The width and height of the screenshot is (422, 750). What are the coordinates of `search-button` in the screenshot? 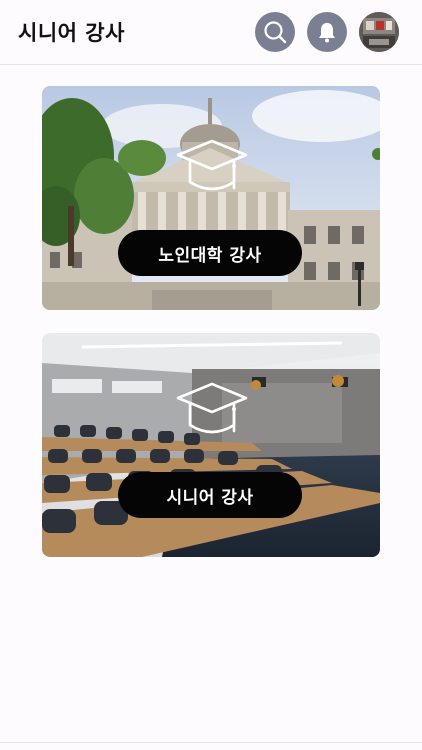 It's located at (275, 32).